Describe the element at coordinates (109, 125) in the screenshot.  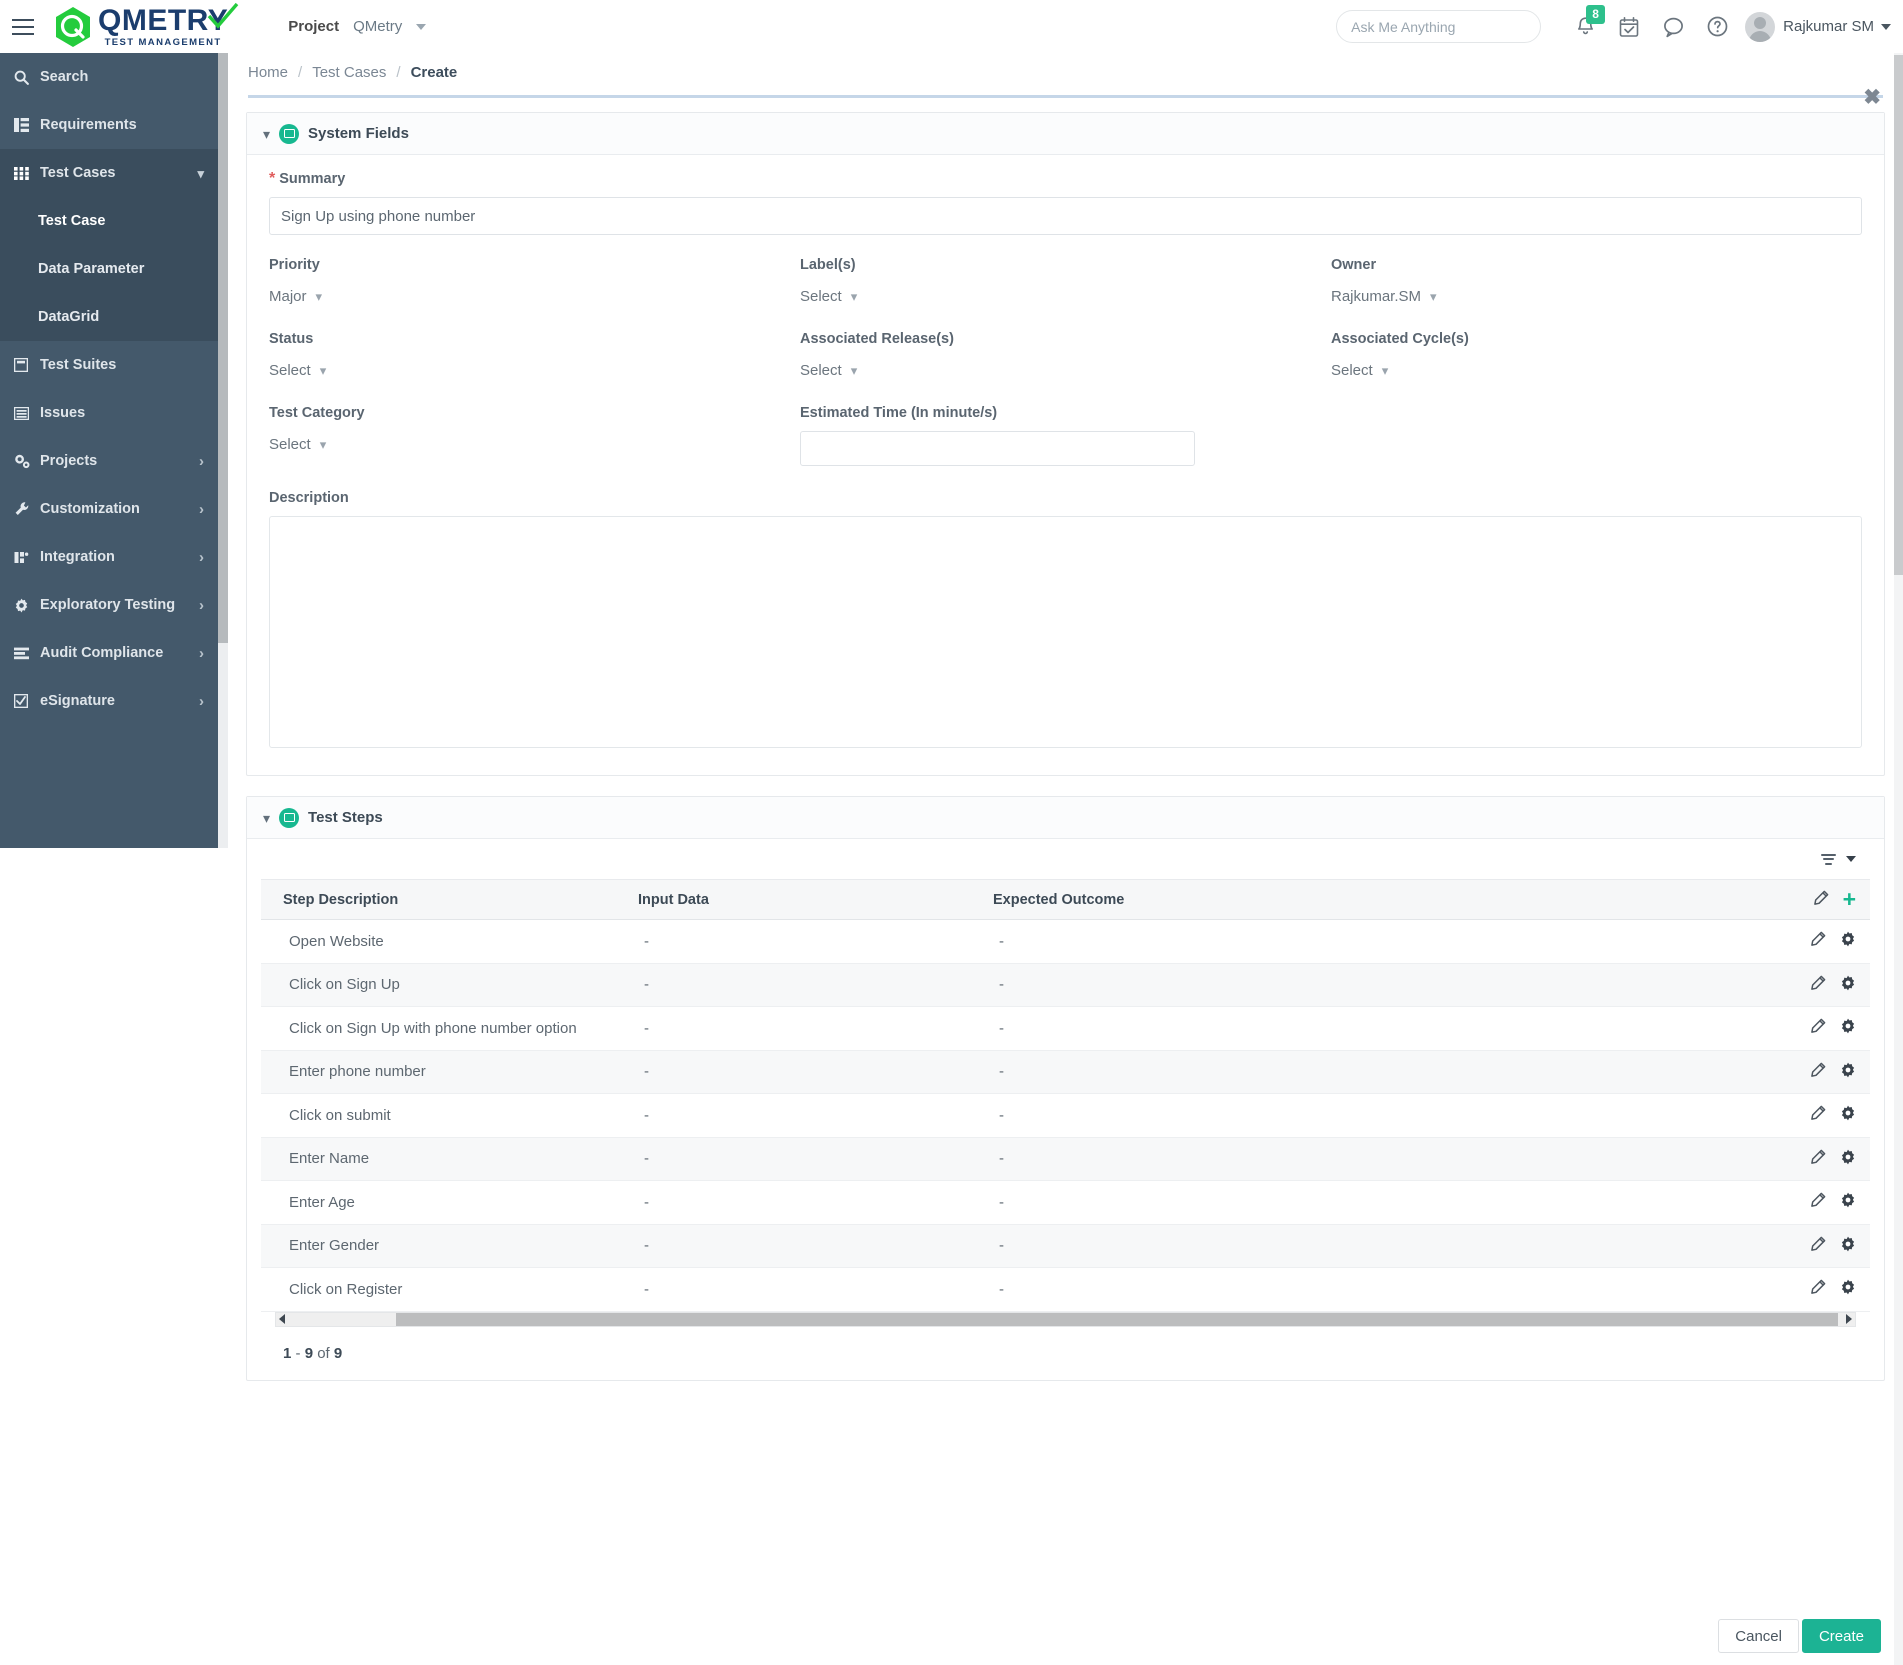
I see `sidebar-item-requirements: Requirements` at that location.